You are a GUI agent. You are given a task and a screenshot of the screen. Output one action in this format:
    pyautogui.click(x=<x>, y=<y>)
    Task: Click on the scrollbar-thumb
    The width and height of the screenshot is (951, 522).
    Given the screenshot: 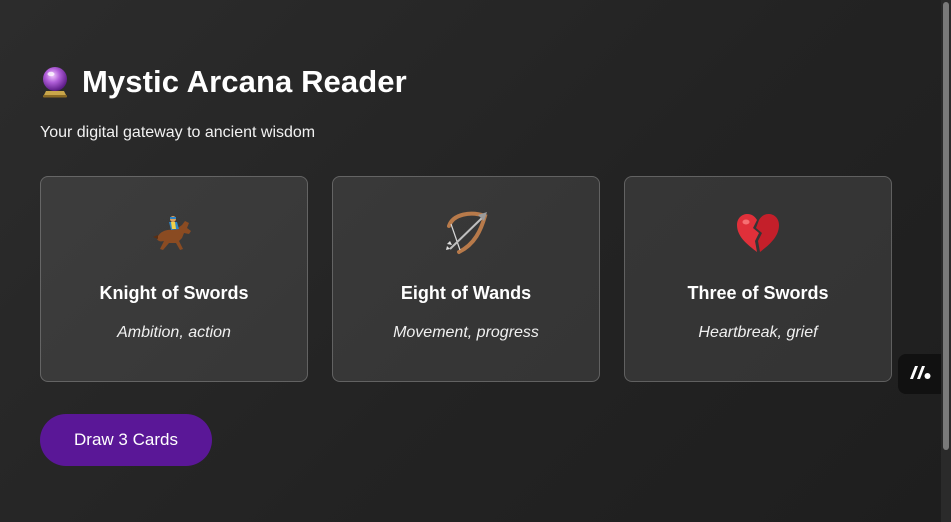 What is the action you would take?
    pyautogui.click(x=946, y=226)
    